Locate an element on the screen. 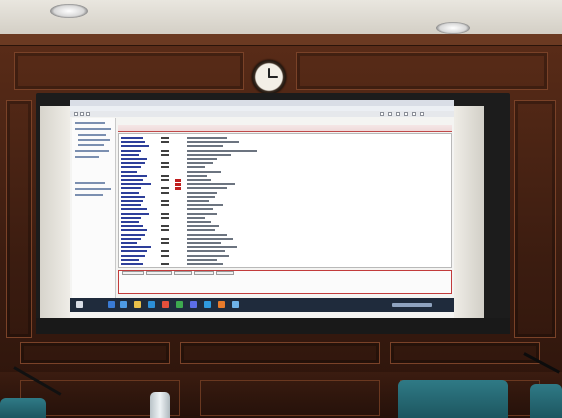  ceiling-light-left is located at coordinates (69, 11).